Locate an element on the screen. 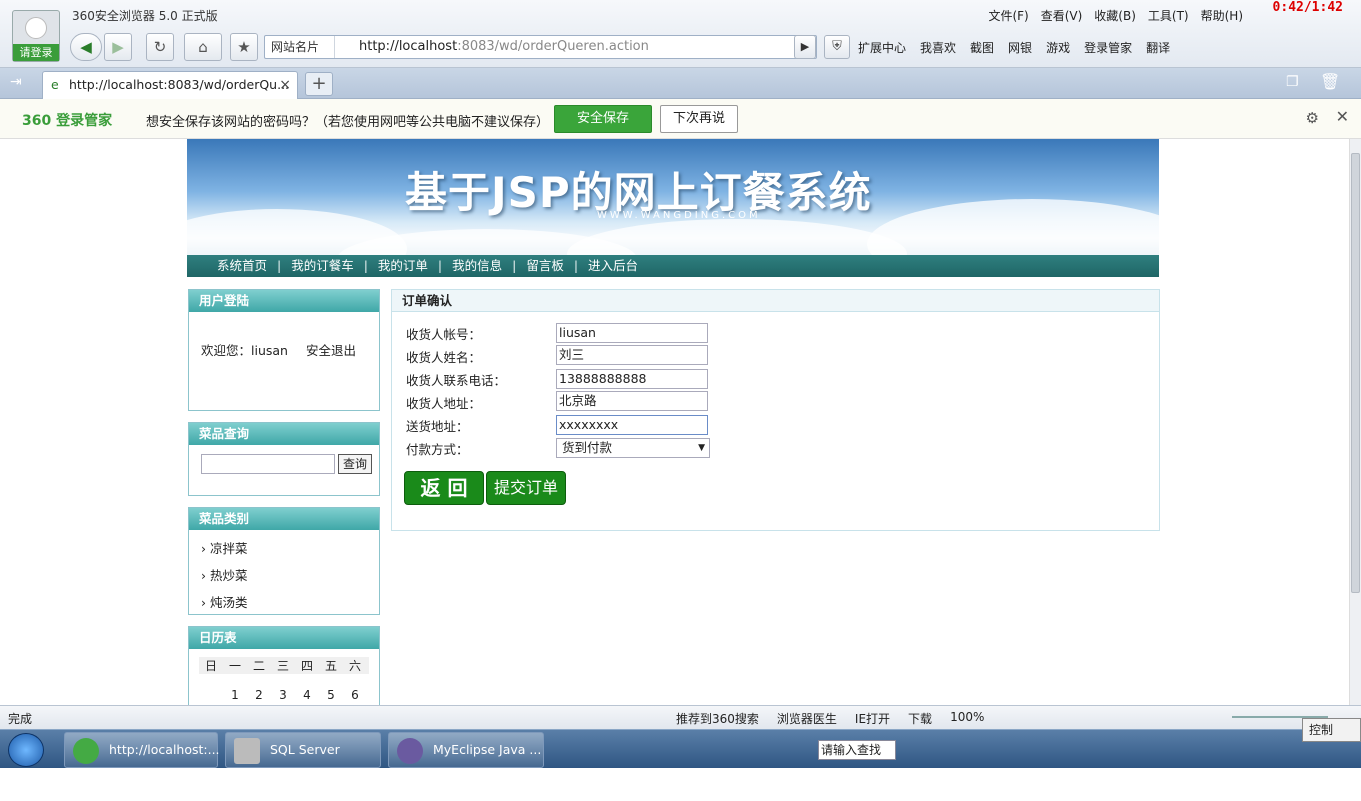 This screenshot has width=1361, height=801. dish-search-box: 菜品查询 查询 is located at coordinates (284, 459).